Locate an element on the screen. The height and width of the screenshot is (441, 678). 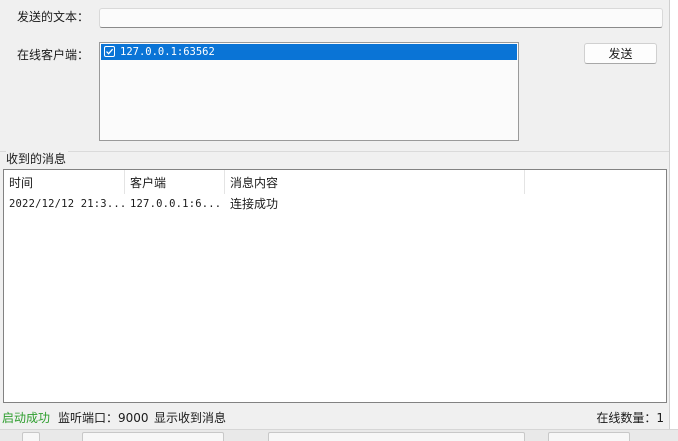
status-online-count: 在线数量：1 is located at coordinates (630, 418).